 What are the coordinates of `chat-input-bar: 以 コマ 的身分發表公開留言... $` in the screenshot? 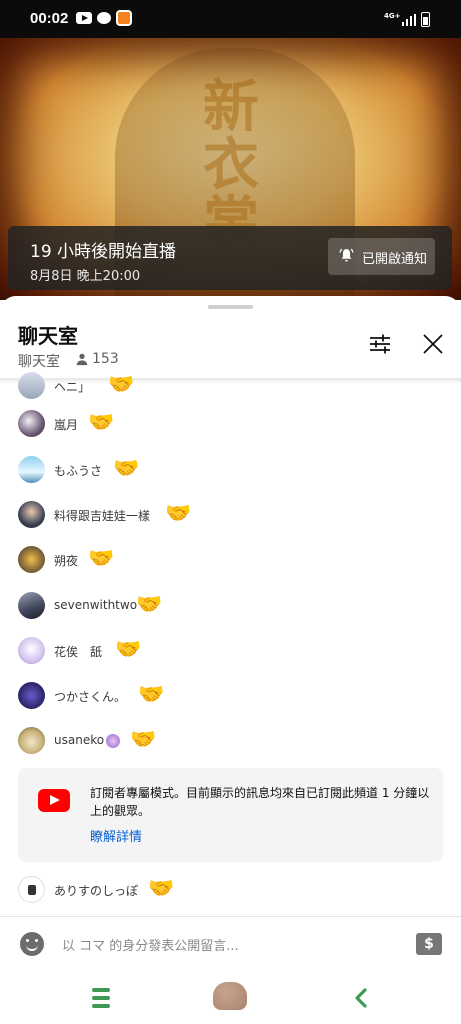 It's located at (230, 944).